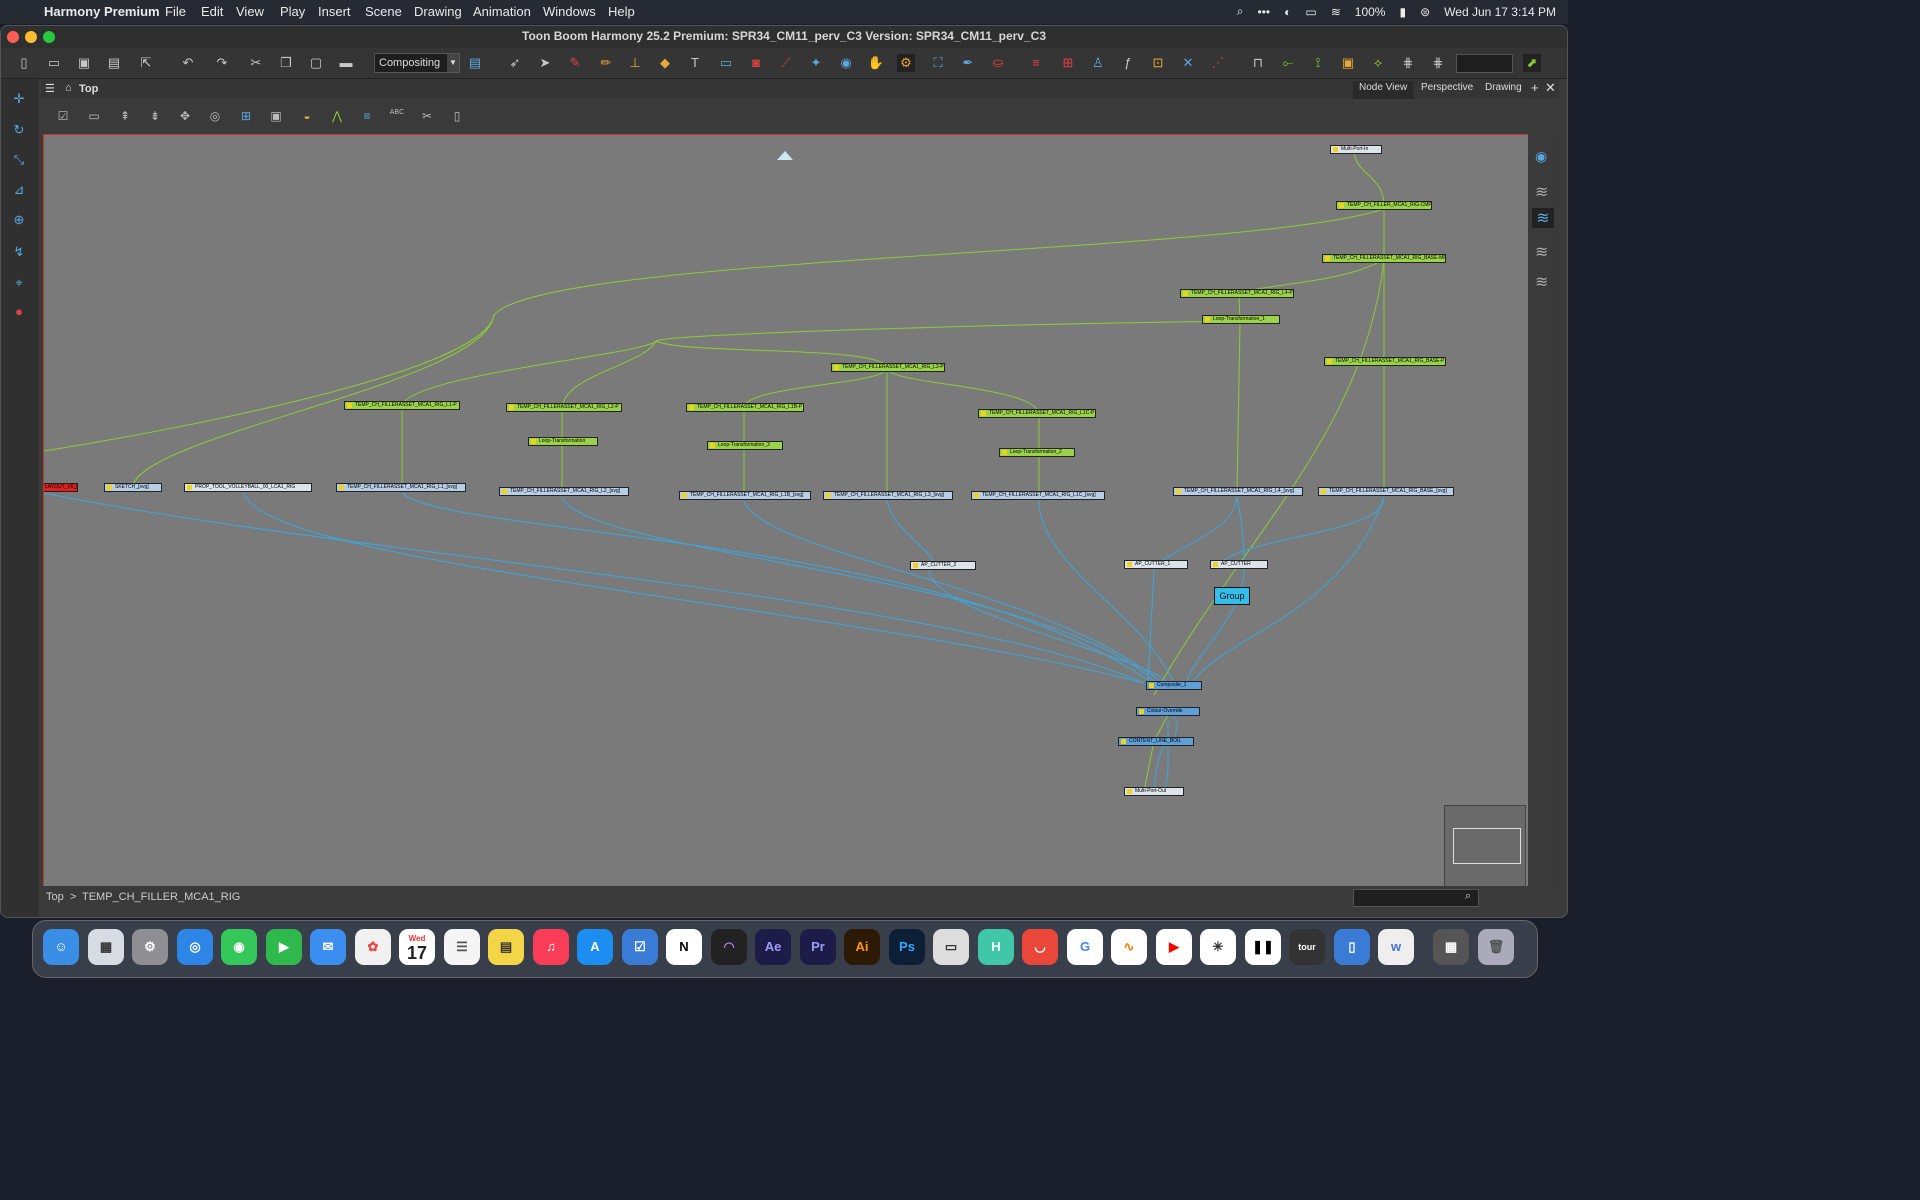  What do you see at coordinates (161, 897) in the screenshot?
I see `path-current: TEMP_CH_FILLER_MCA1_RIG` at bounding box center [161, 897].